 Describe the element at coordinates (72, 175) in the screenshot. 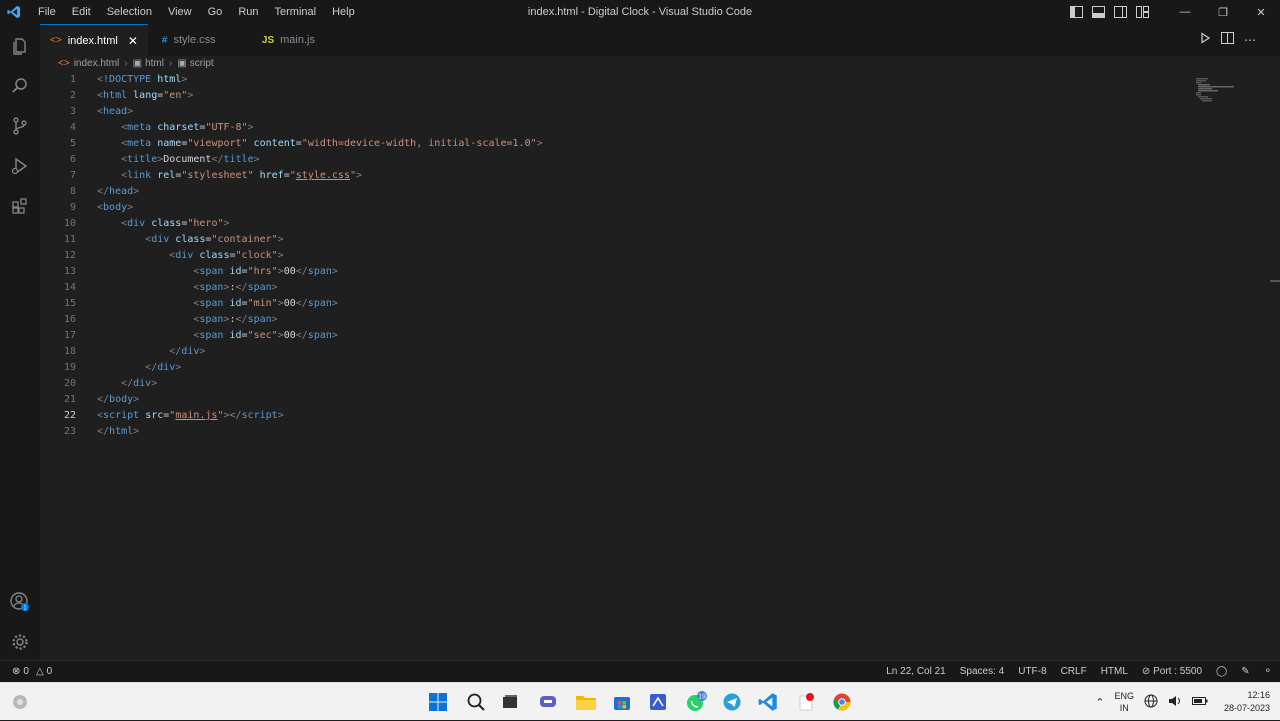

I see `line-number: 7` at that location.